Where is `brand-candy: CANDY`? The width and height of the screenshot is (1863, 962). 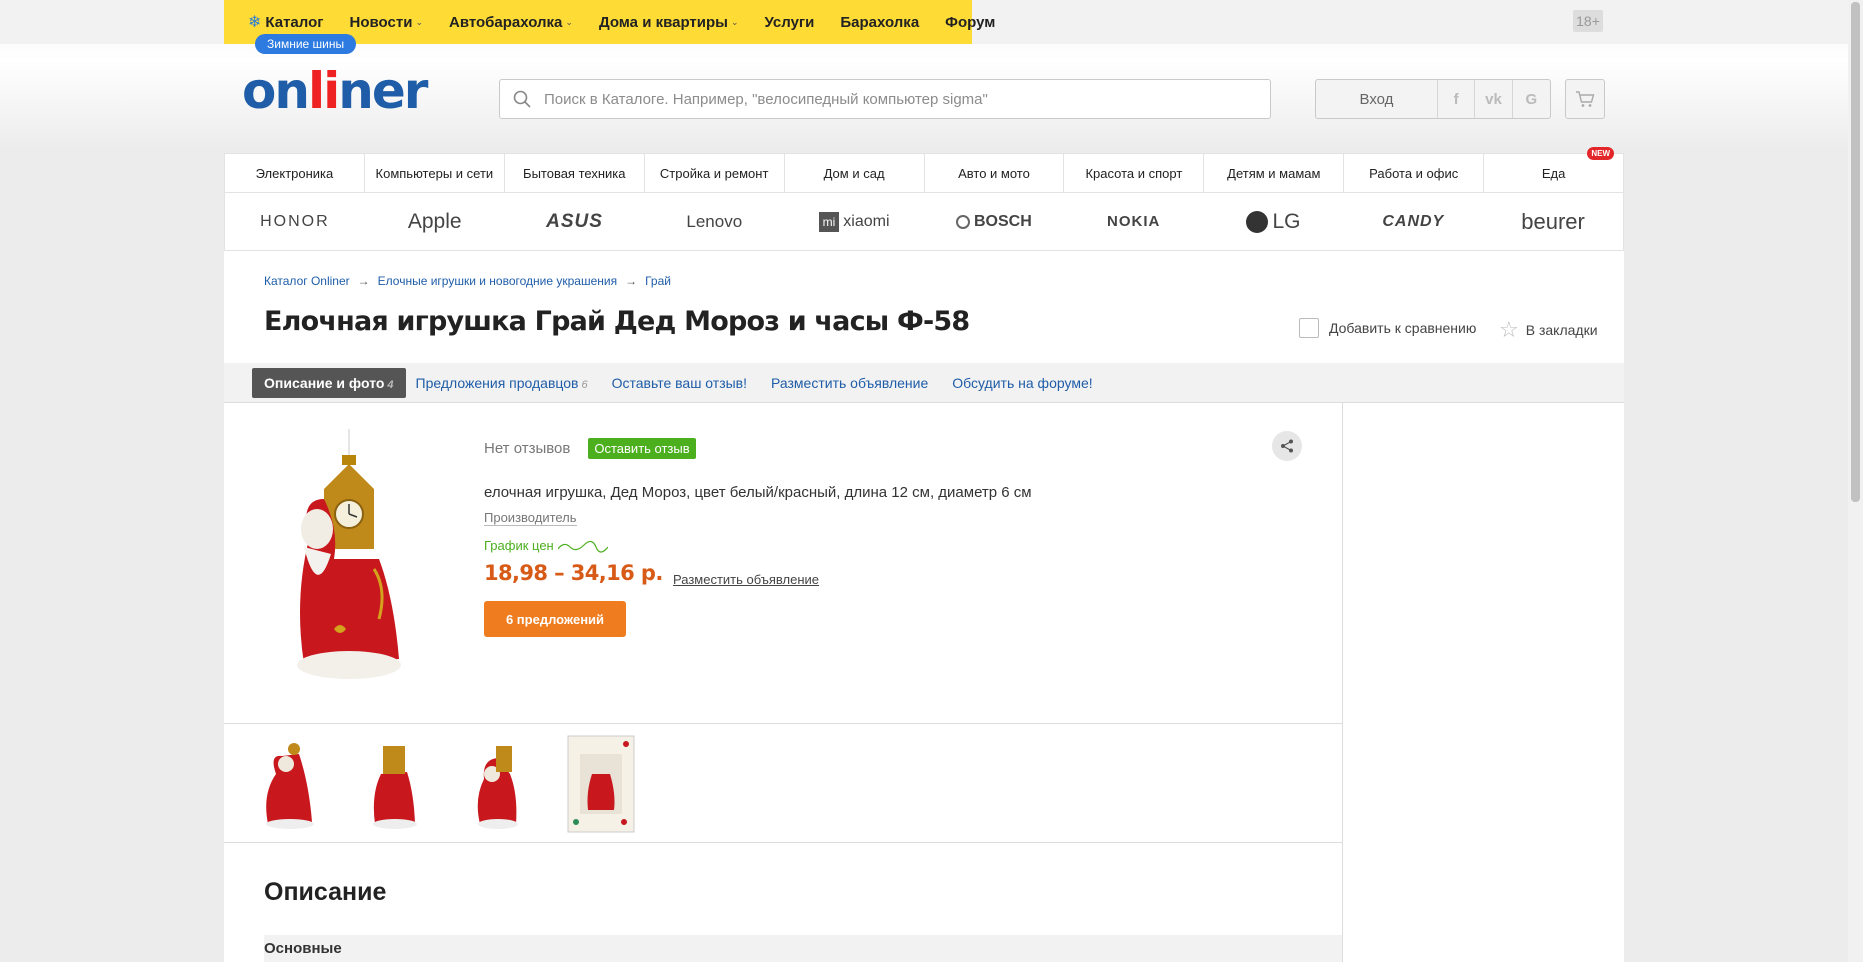 brand-candy: CANDY is located at coordinates (1413, 221).